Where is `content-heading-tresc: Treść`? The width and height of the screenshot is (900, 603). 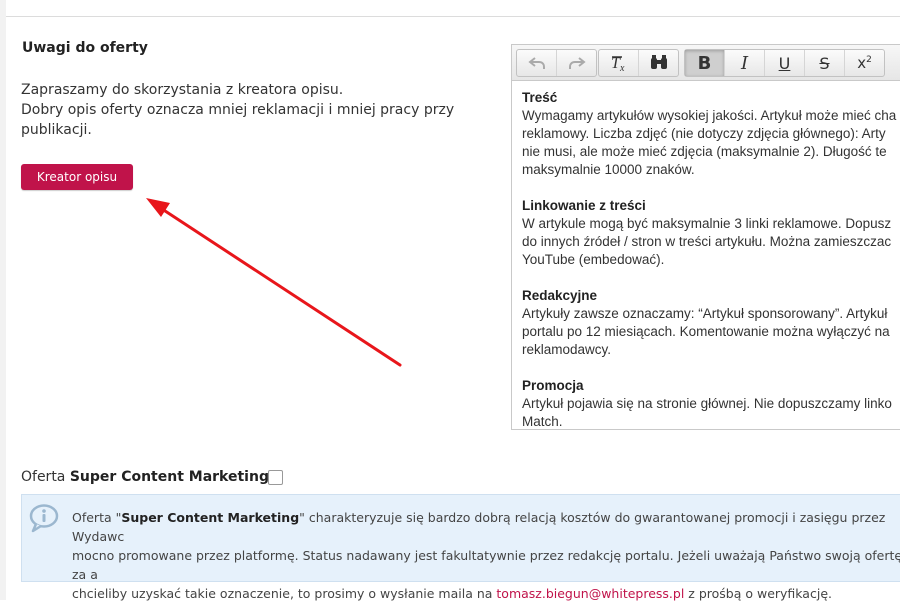
content-heading-tresc: Treść is located at coordinates (540, 97).